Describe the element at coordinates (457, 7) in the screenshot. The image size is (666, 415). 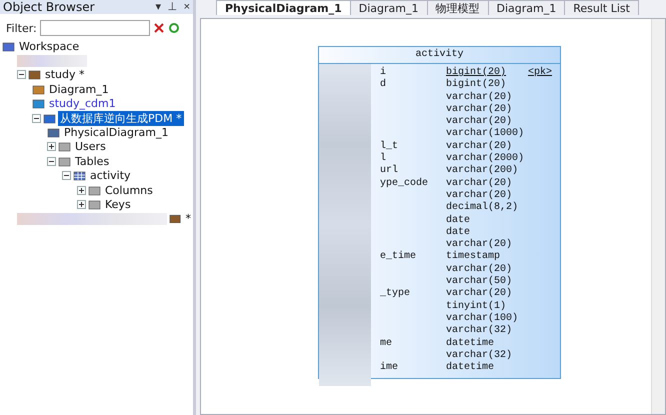
I see `tab: 物理模型` at that location.